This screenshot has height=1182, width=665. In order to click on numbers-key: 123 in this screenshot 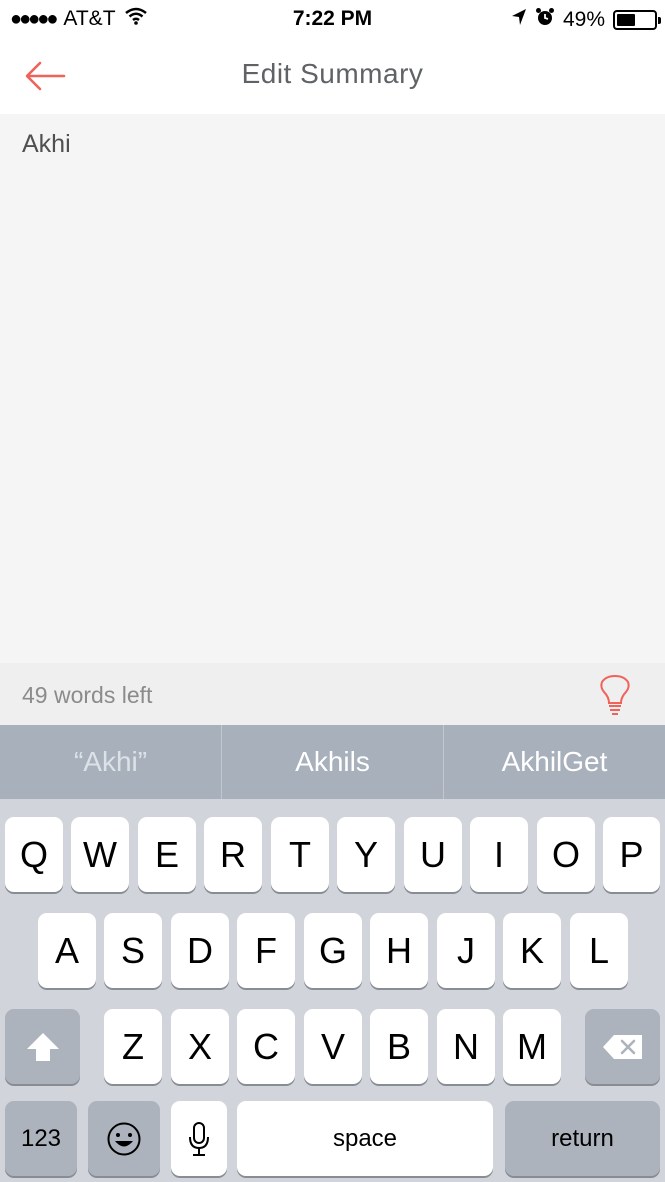, I will do `click(41, 1138)`.